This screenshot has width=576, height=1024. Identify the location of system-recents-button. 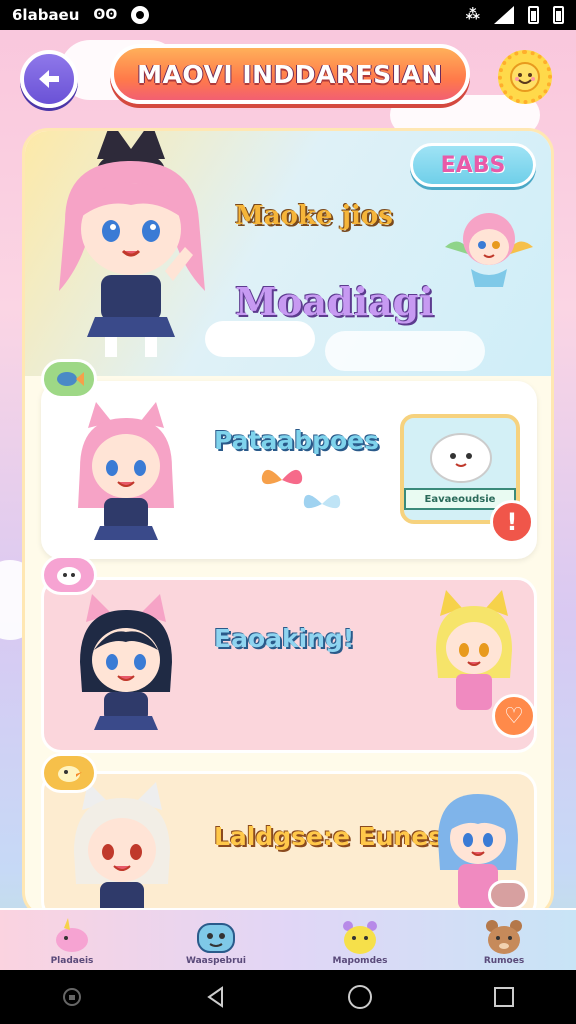
(504, 997).